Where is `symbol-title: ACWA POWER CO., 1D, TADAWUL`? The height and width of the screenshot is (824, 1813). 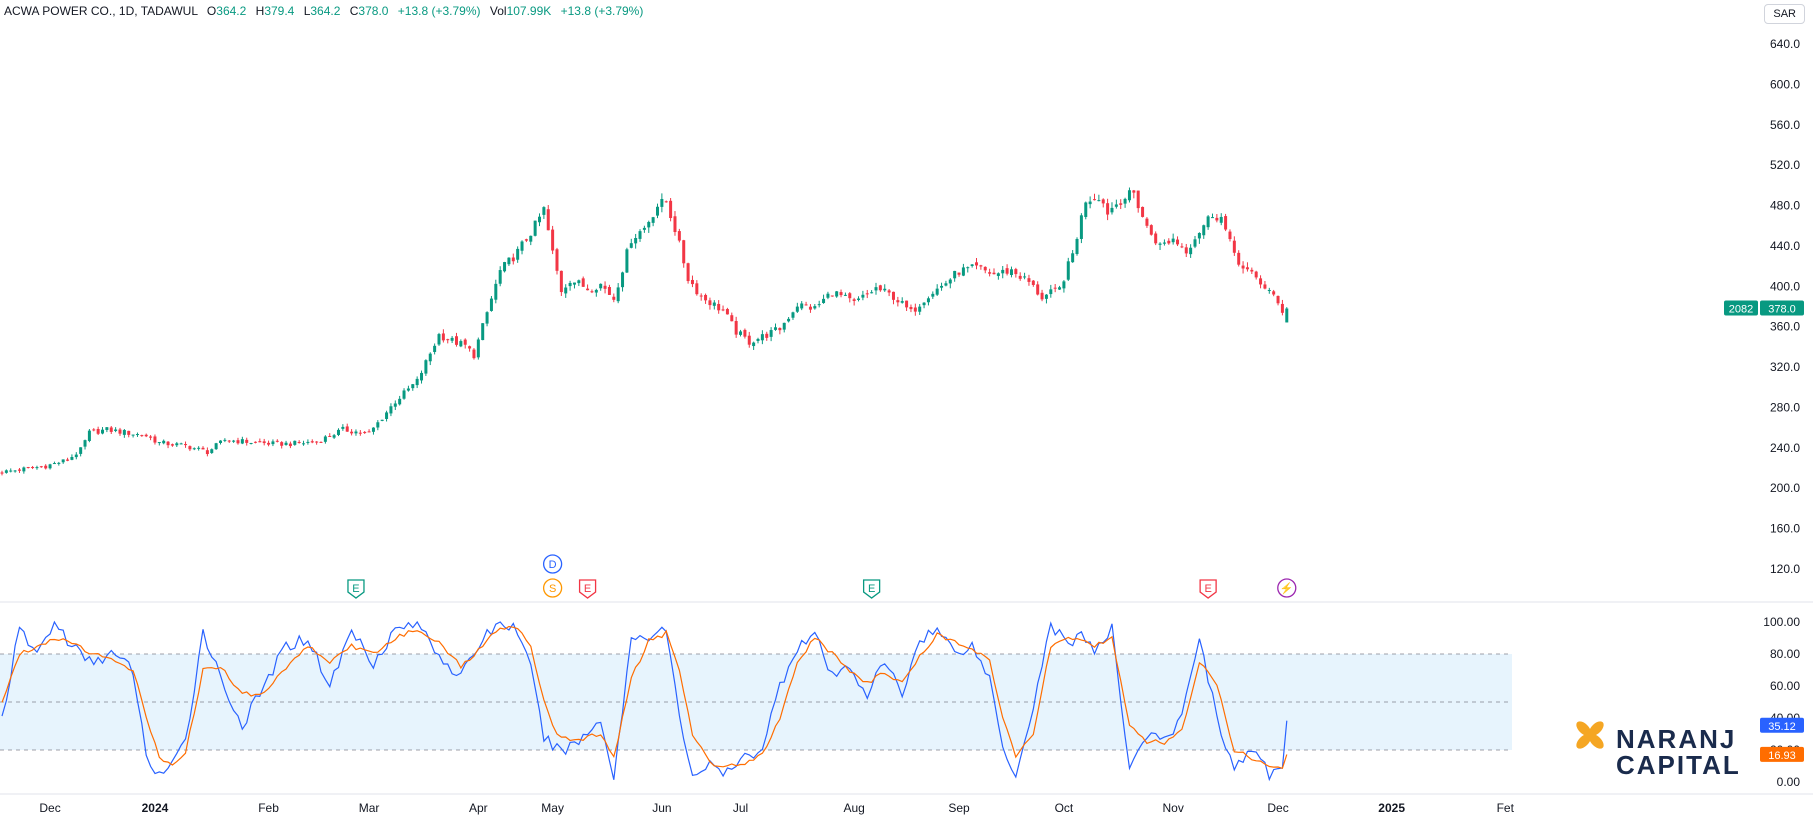 symbol-title: ACWA POWER CO., 1D, TADAWUL is located at coordinates (101, 11).